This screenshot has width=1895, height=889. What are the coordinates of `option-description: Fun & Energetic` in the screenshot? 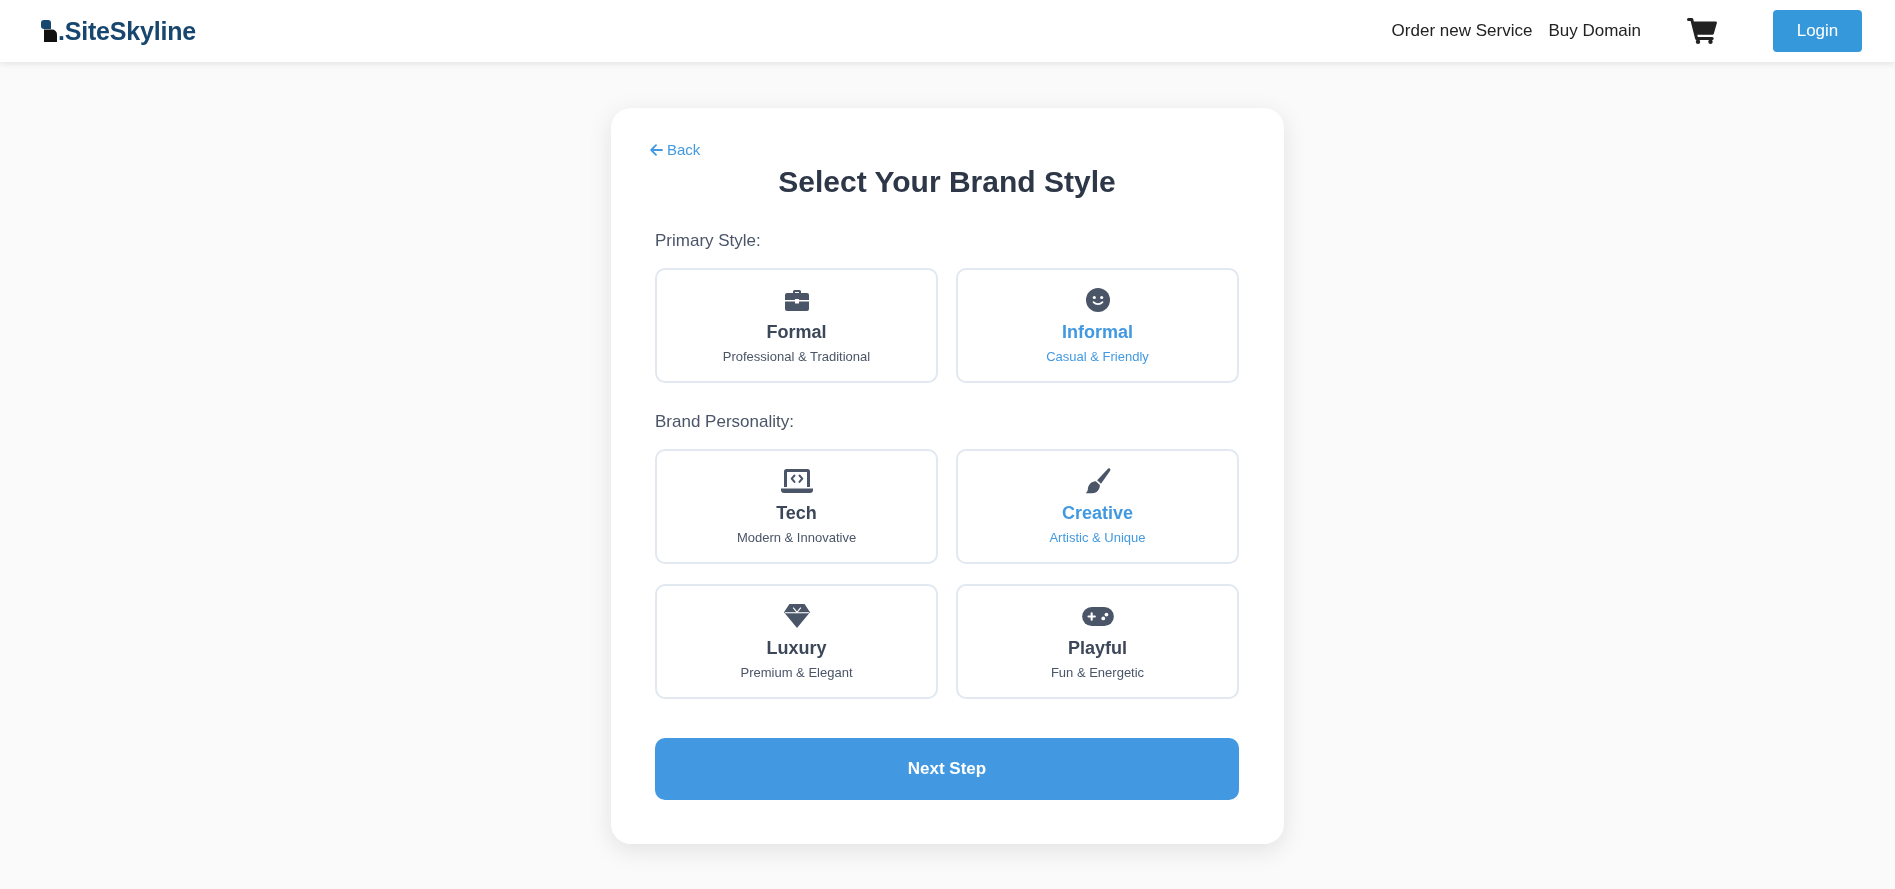 It's located at (1097, 673).